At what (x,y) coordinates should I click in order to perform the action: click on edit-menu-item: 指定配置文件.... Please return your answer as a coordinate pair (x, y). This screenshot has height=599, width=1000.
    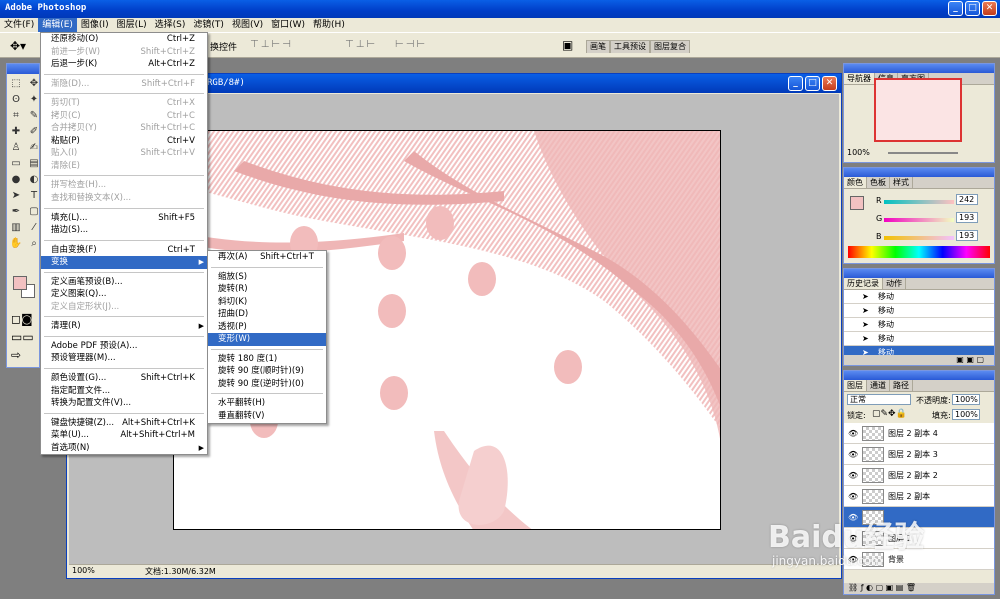
    Looking at the image, I should click on (124, 391).